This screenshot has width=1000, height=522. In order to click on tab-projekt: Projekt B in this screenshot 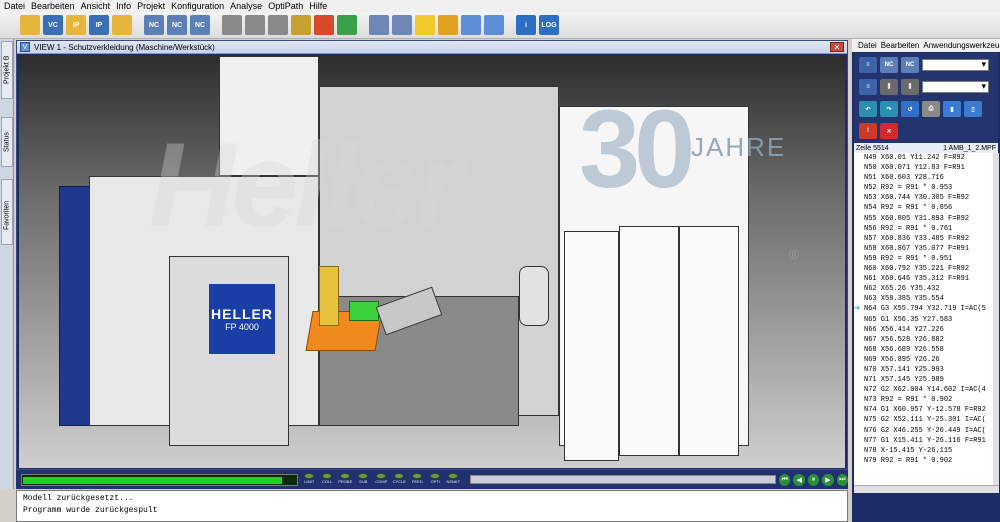, I will do `click(7, 70)`.